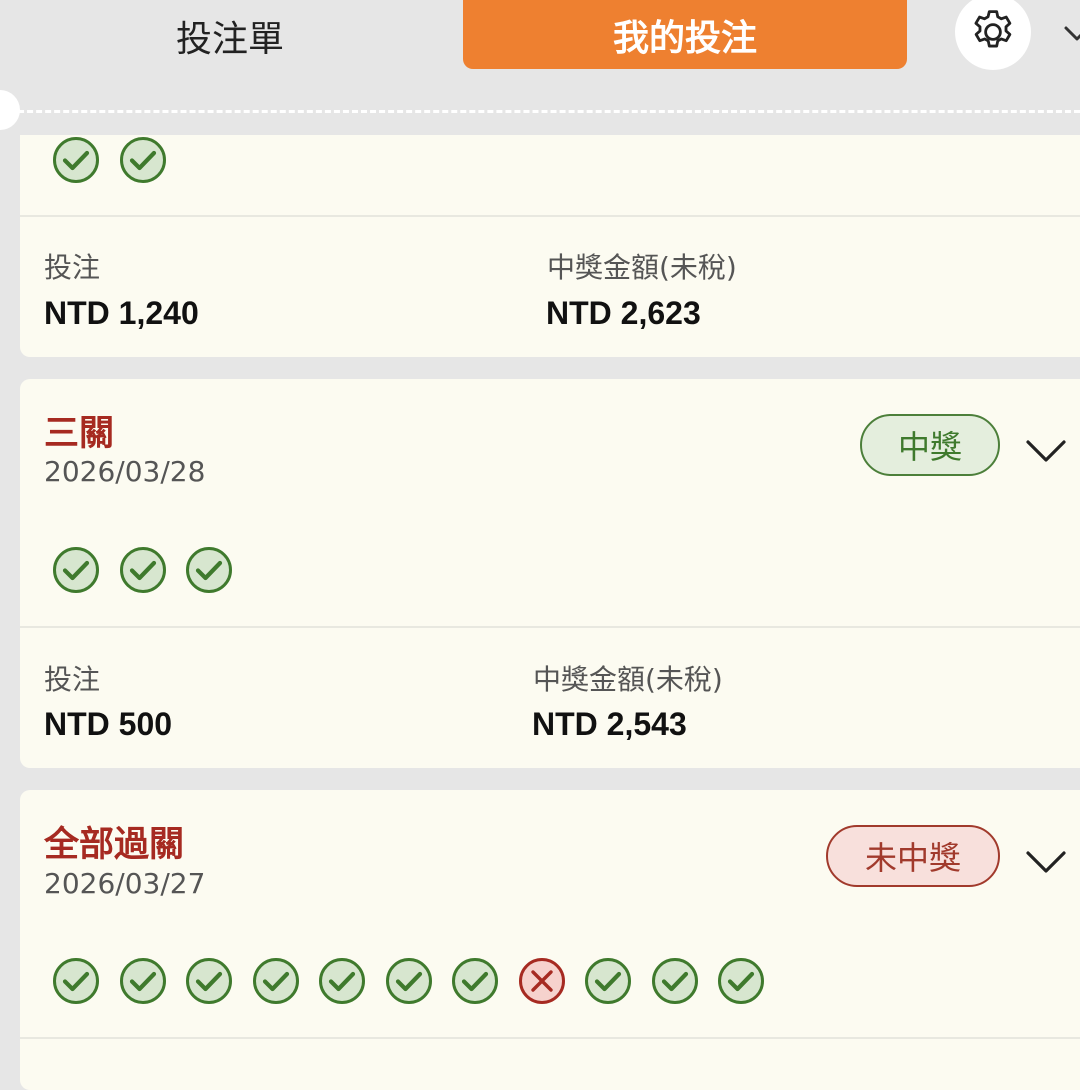  What do you see at coordinates (913, 856) in the screenshot?
I see `status-badge: 未中獎` at bounding box center [913, 856].